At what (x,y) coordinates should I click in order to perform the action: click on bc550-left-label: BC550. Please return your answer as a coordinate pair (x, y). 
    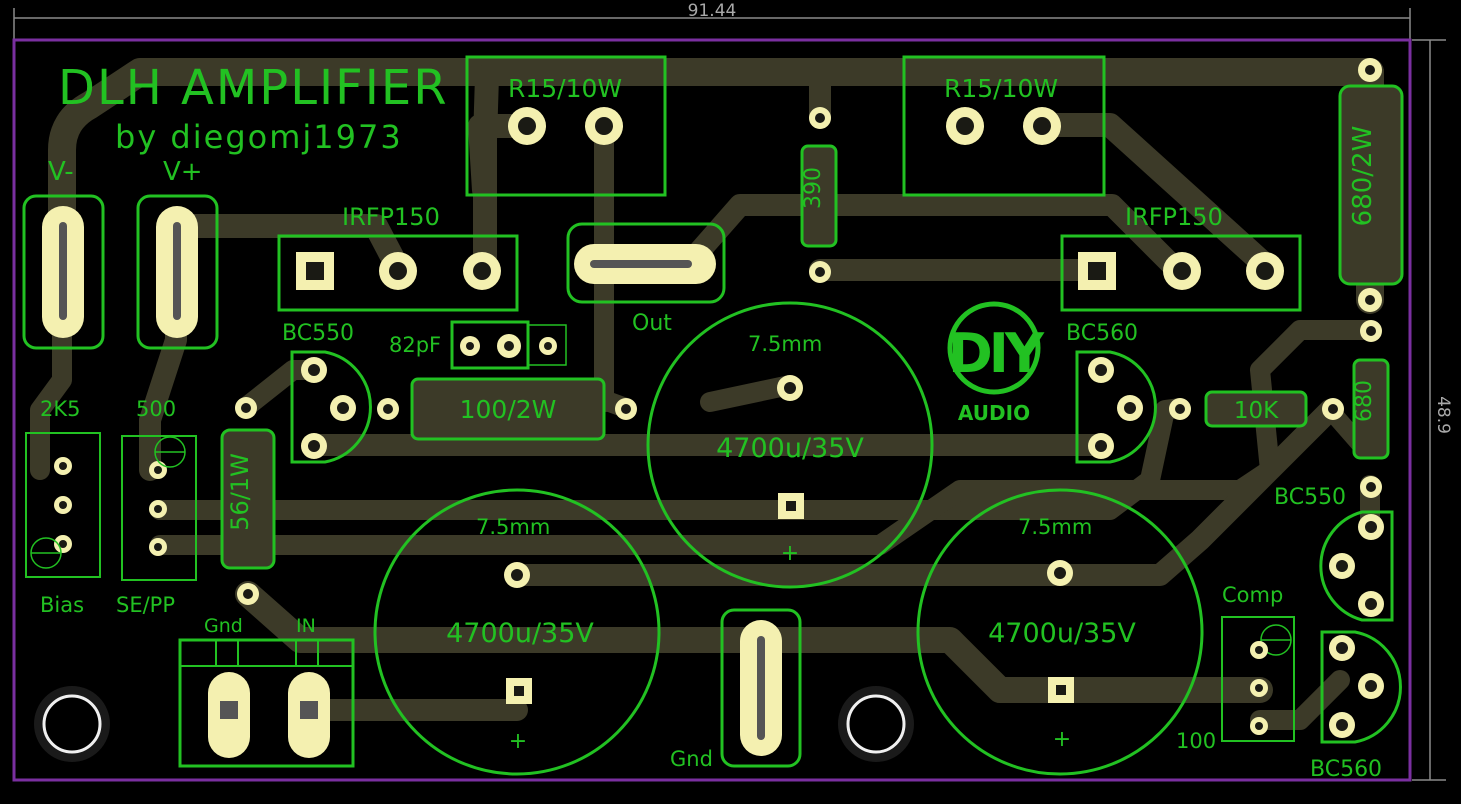
    Looking at the image, I should click on (318, 333).